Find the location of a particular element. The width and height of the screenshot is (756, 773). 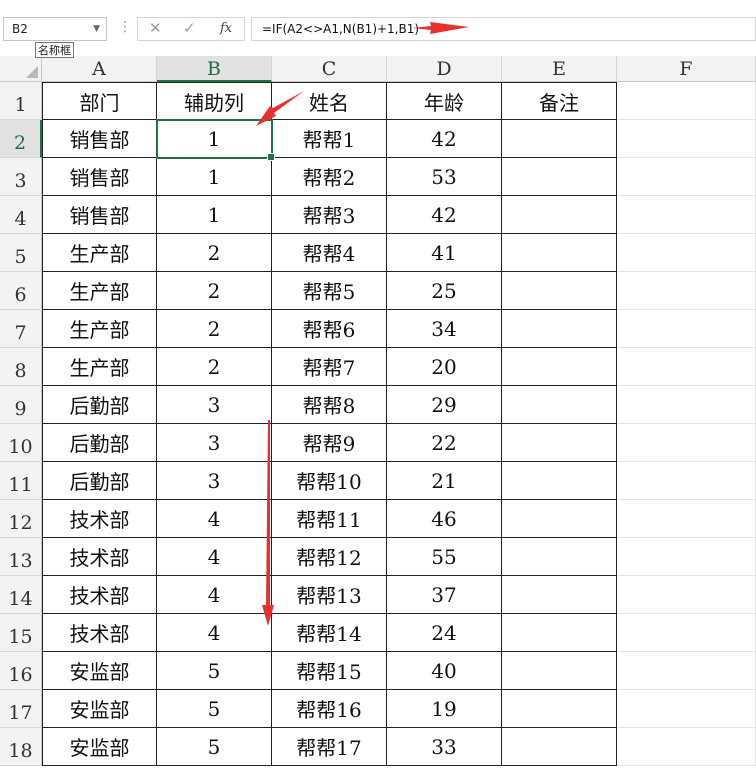

column-header-c: C is located at coordinates (329, 69).